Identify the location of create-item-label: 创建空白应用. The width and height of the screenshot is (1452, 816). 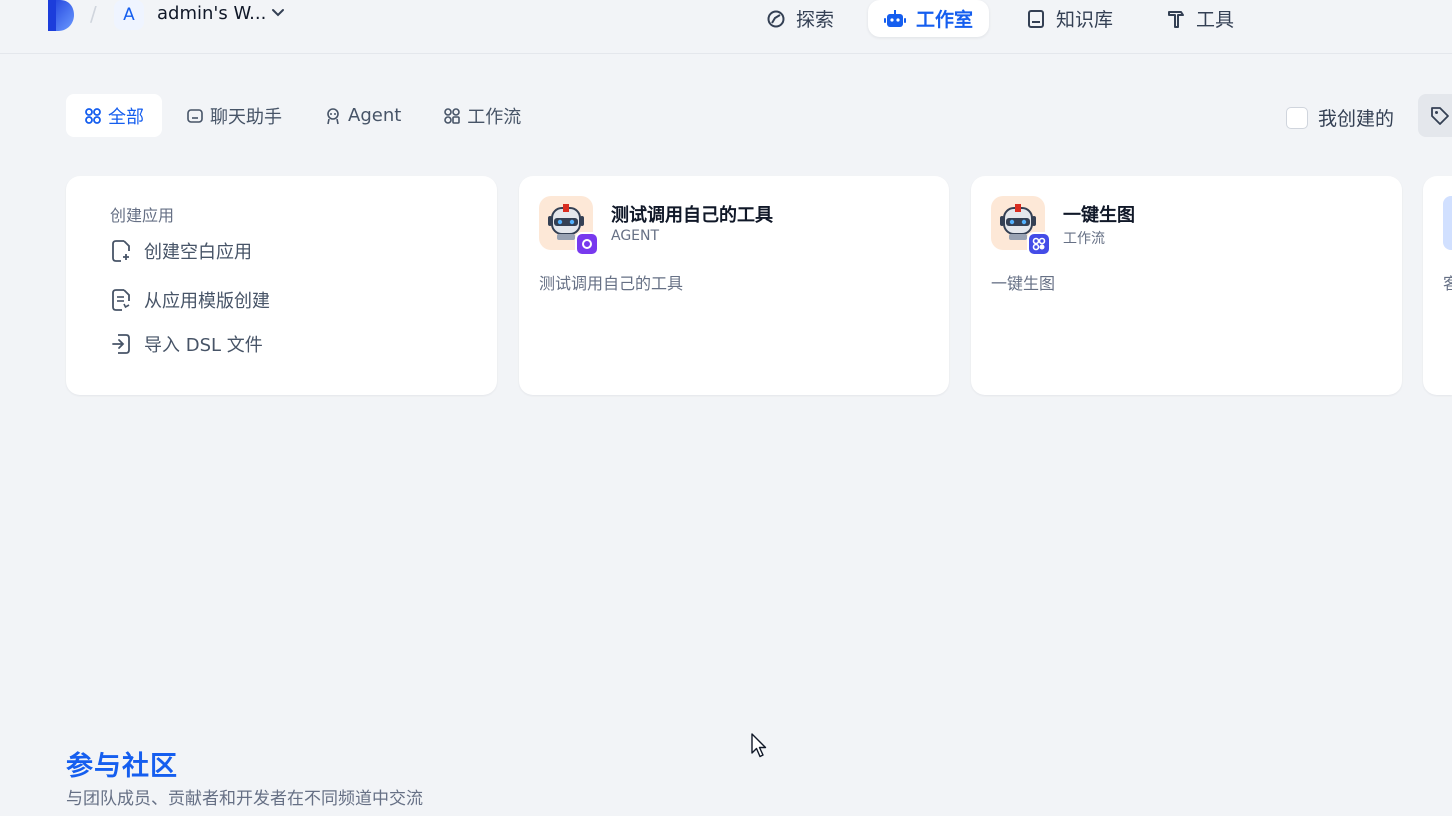
(198, 252).